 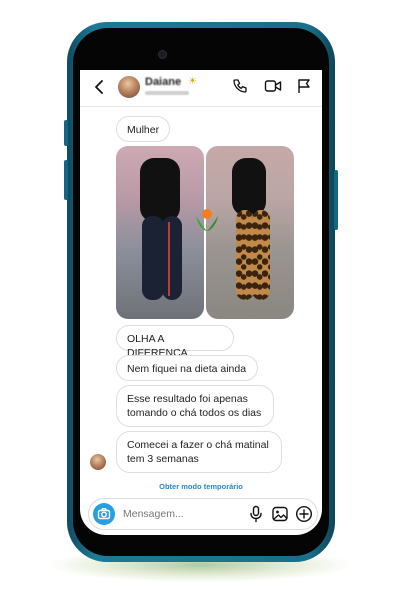 I want to click on plus-circle-icon, so click(x=304, y=516).